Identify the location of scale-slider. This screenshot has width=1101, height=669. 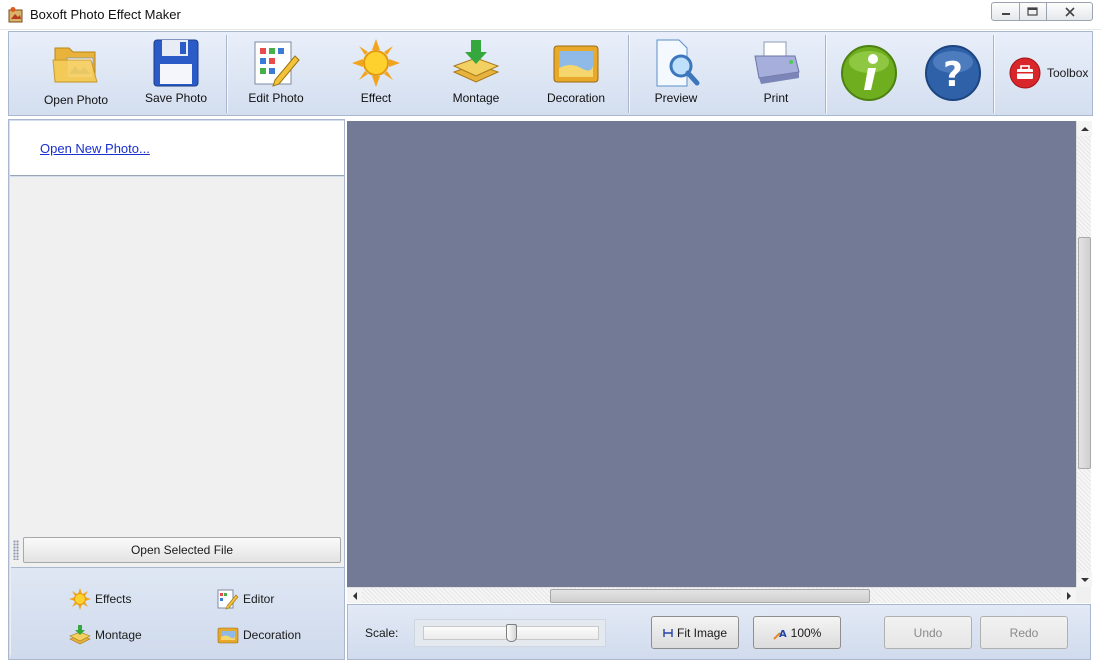
(510, 633).